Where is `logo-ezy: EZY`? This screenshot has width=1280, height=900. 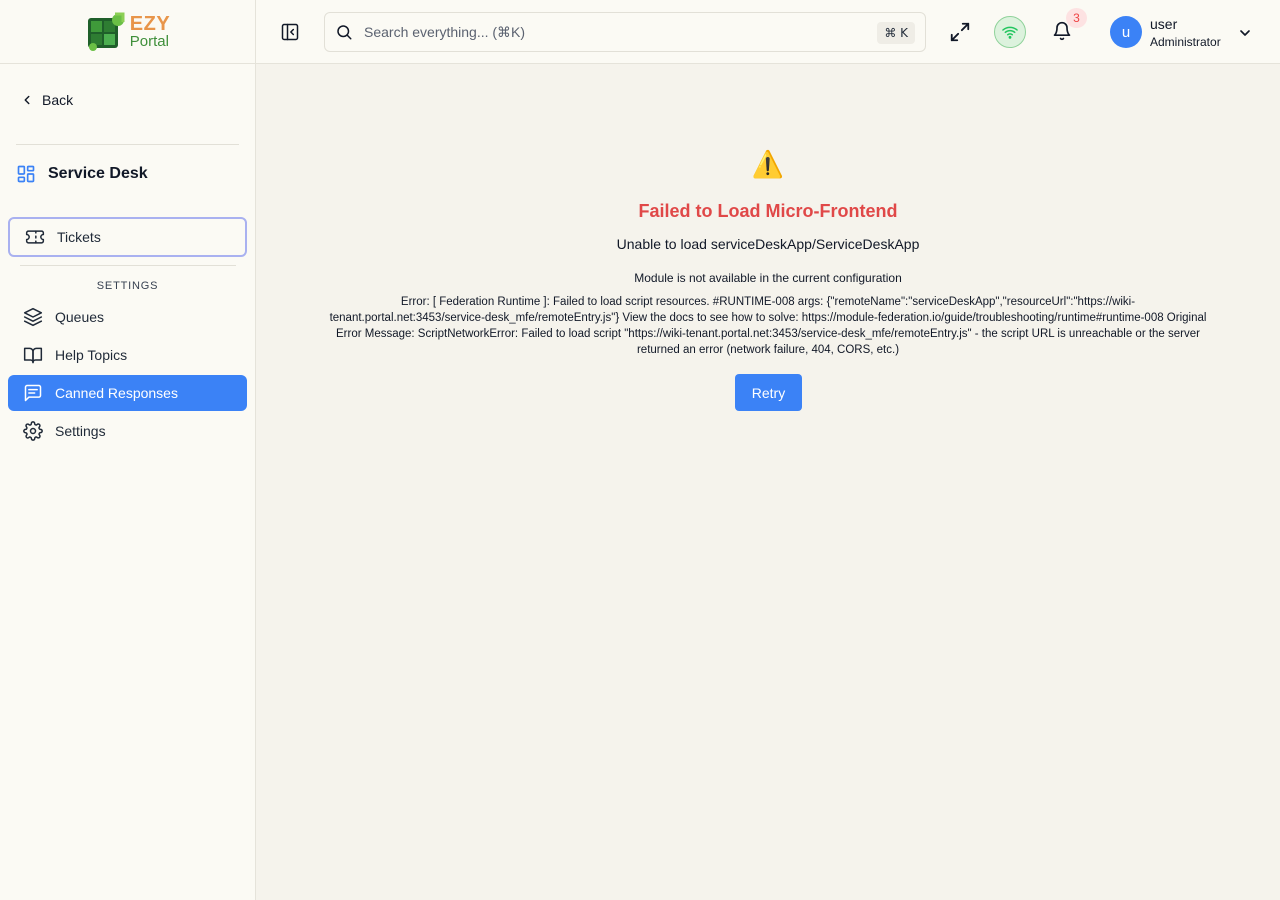
logo-ezy: EZY is located at coordinates (150, 24).